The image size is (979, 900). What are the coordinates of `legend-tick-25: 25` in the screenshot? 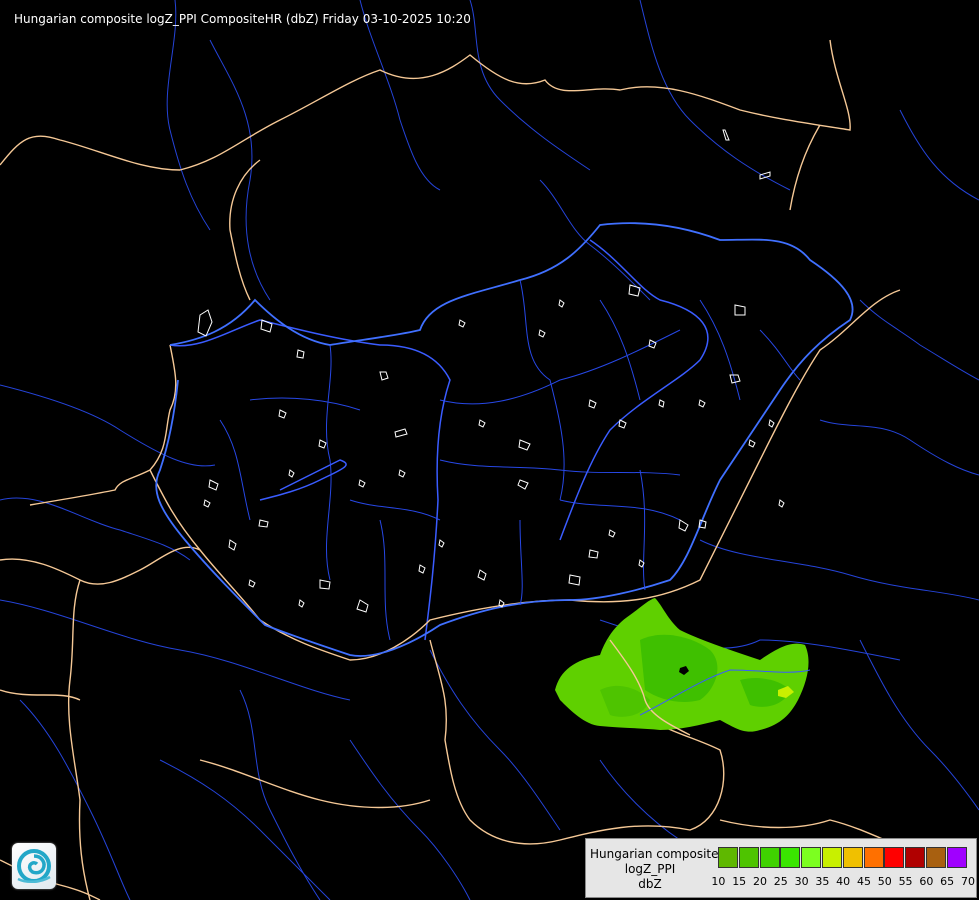 It's located at (780, 881).